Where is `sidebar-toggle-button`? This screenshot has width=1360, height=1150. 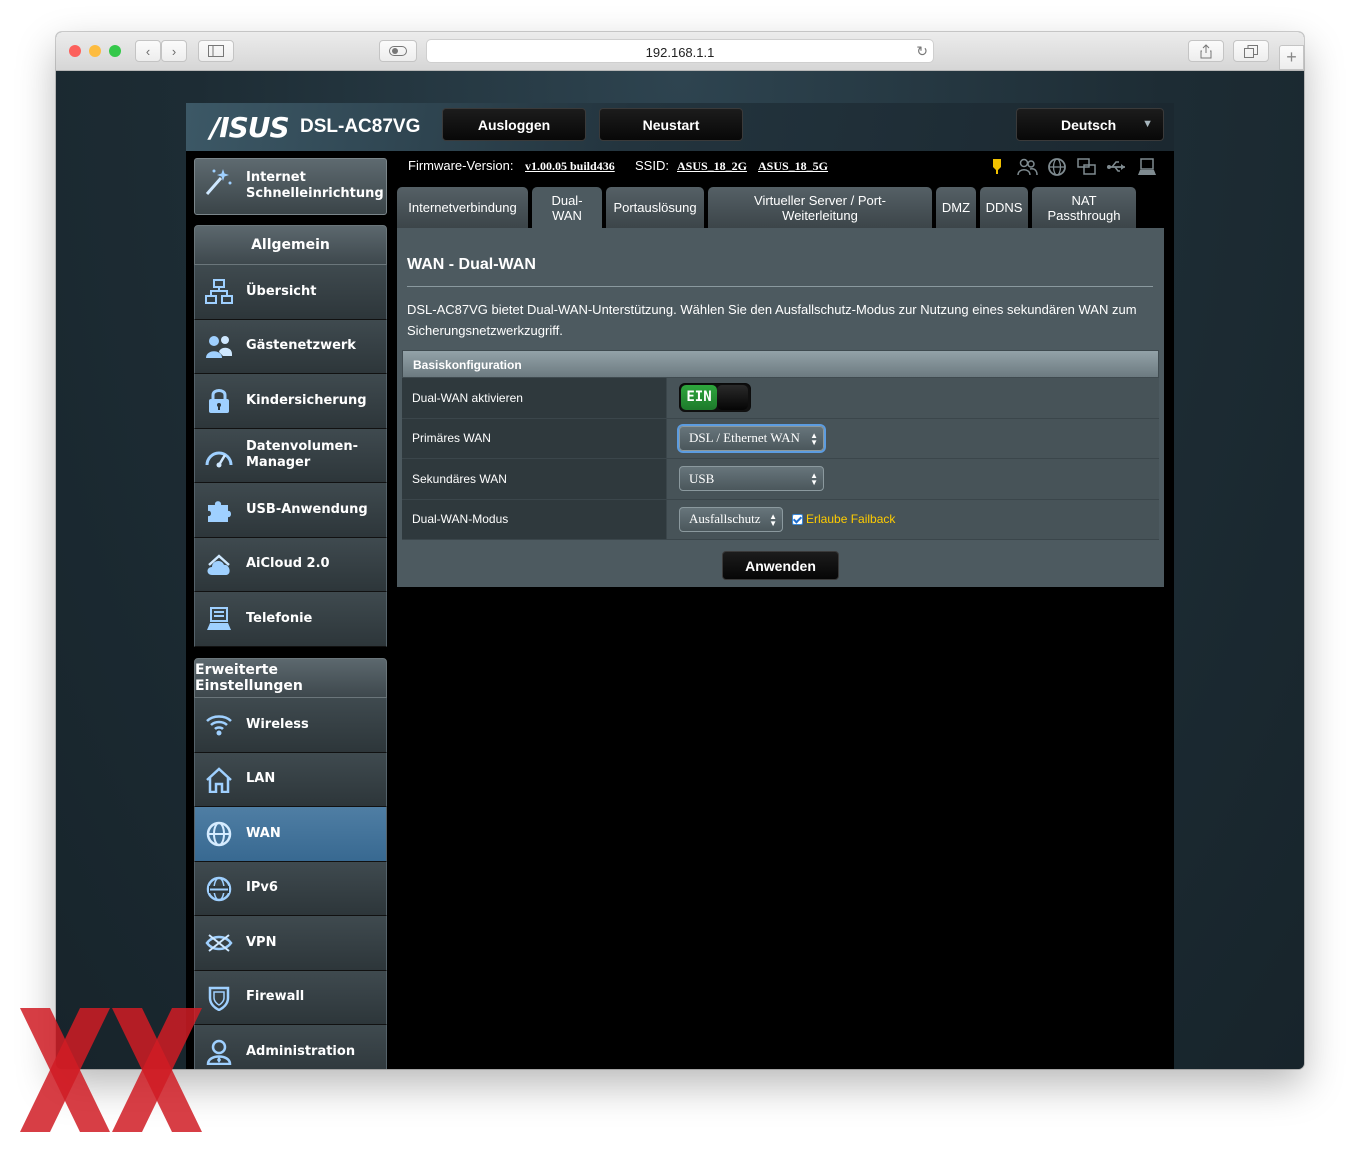
sidebar-toggle-button is located at coordinates (216, 51).